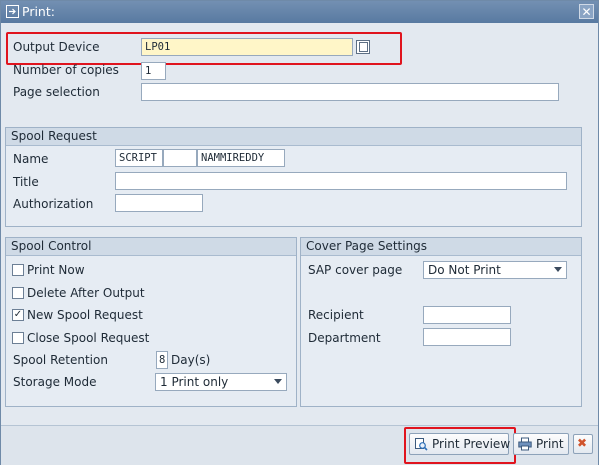 The width and height of the screenshot is (599, 465). What do you see at coordinates (38, 11) in the screenshot?
I see `dialog-title: Print:` at bounding box center [38, 11].